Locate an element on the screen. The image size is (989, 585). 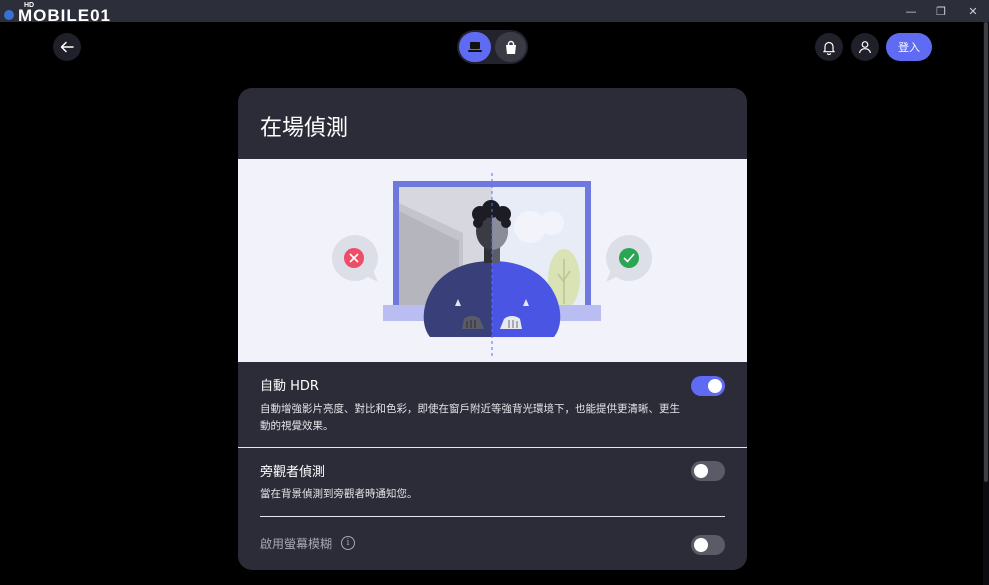
back-button is located at coordinates (67, 47).